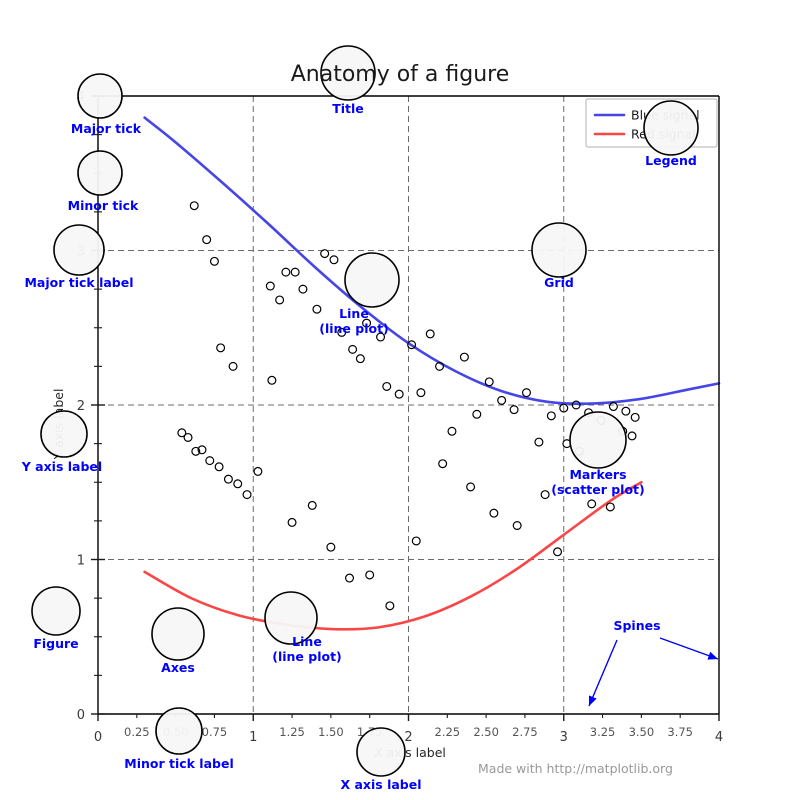  I want to click on annotation-grid: Grid, so click(559, 282).